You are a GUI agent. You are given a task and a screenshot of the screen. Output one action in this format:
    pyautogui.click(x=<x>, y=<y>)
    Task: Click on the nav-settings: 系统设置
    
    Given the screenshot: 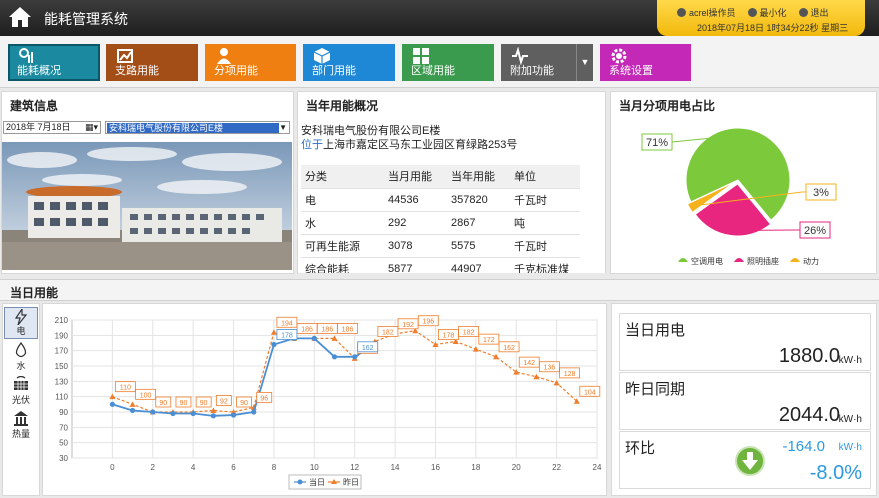 What is the action you would take?
    pyautogui.click(x=645, y=62)
    